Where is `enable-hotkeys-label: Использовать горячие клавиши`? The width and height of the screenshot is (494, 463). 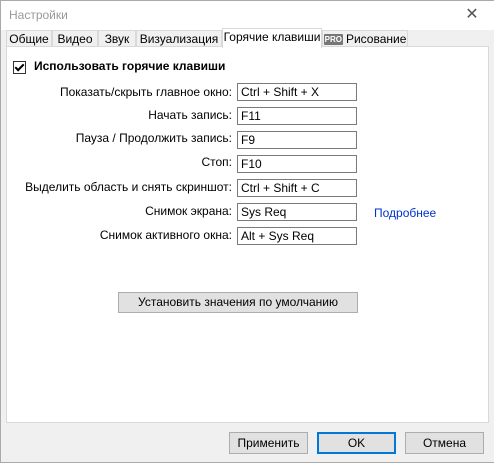 enable-hotkeys-label: Использовать горячие клавиши is located at coordinates (129, 66).